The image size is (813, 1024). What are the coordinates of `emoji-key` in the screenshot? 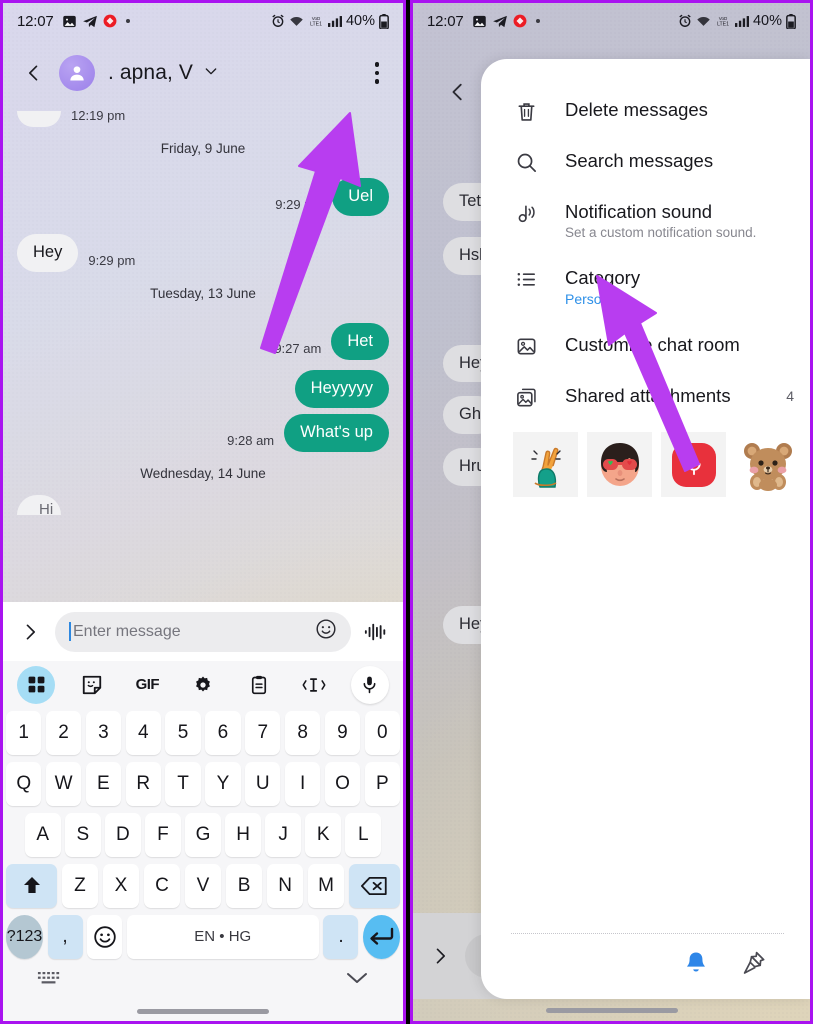 It's located at (105, 936).